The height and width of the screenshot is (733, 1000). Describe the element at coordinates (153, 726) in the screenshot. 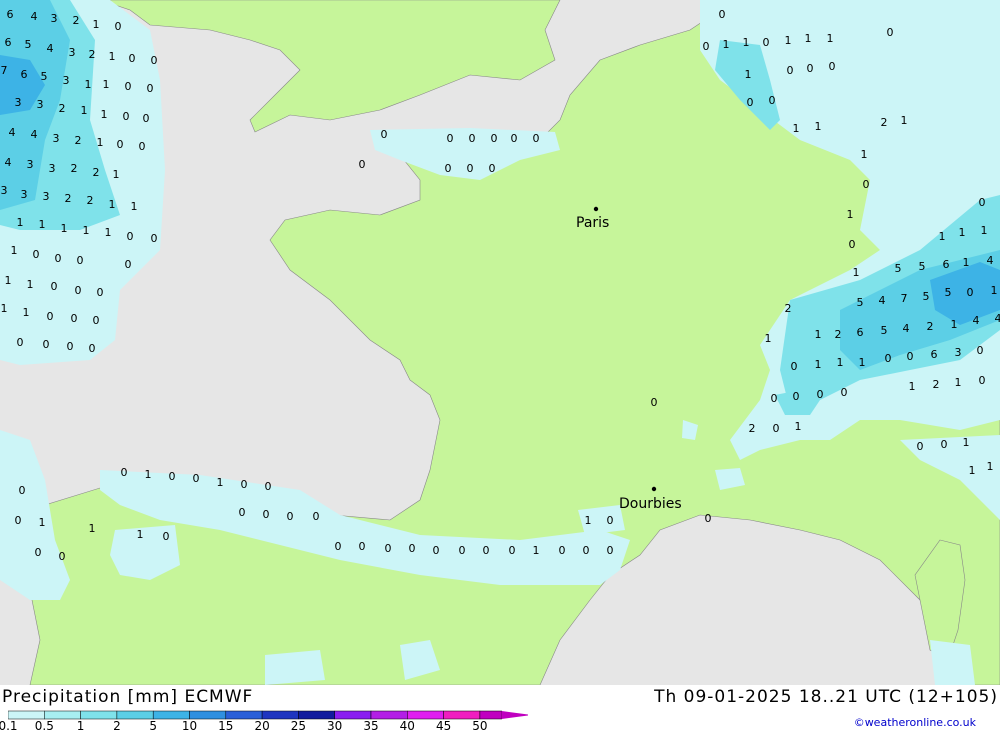

I see `legend-tick-label: 5` at that location.